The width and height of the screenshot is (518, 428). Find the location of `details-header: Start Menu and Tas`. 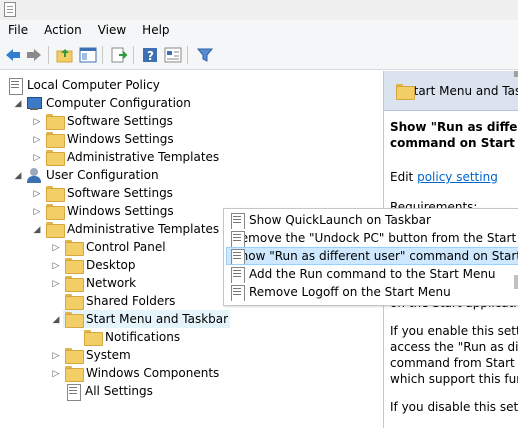

details-header: Start Menu and Tas is located at coordinates (451, 91).